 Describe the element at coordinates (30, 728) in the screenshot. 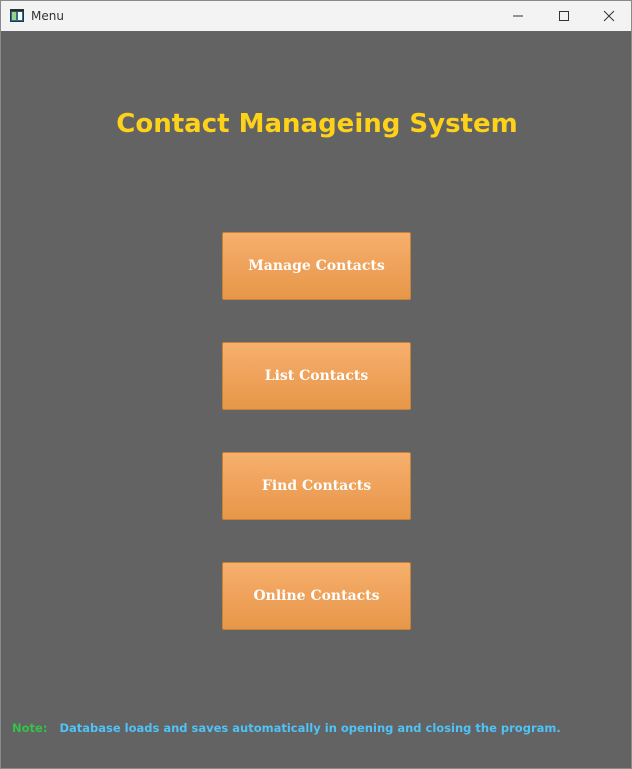

I see `note-label: Note:` at that location.